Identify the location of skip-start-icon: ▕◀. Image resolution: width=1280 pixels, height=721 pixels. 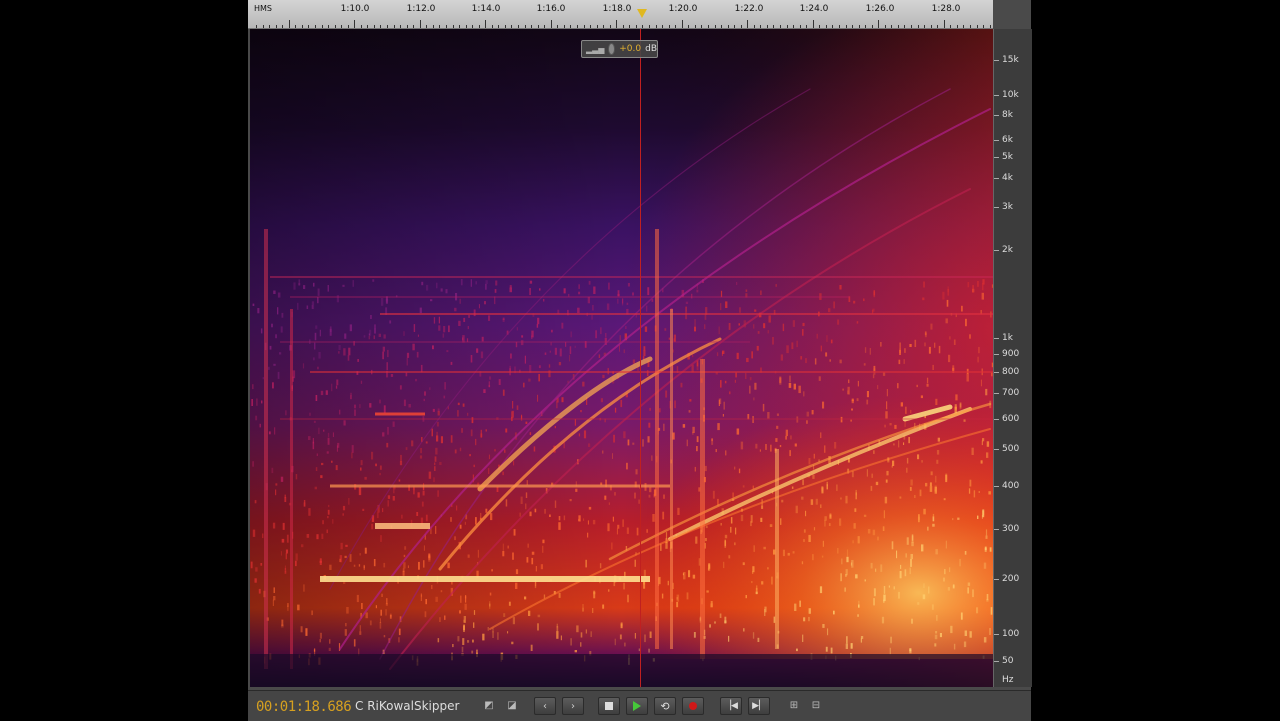
(731, 706).